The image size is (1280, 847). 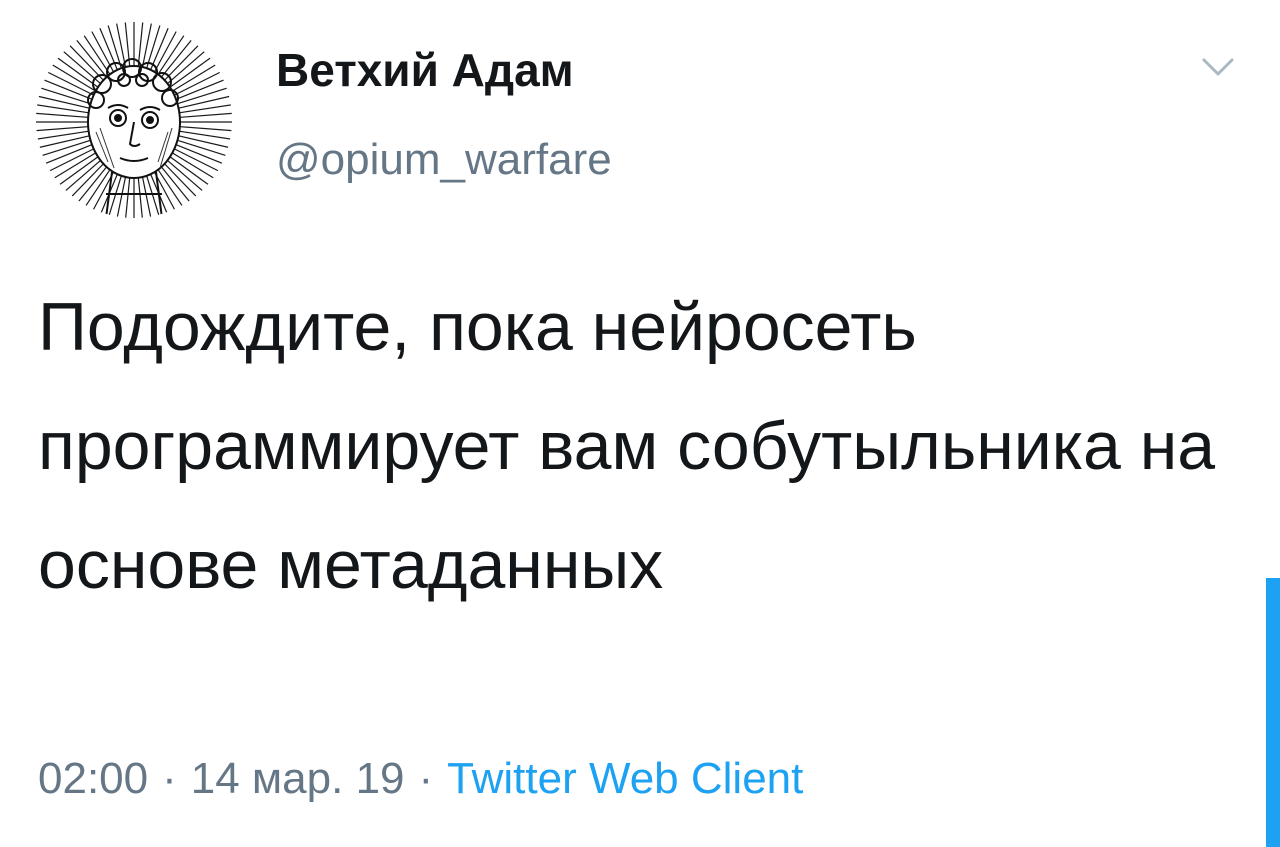 I want to click on tweet-metadata: 02:00 · 14 мар. 19 · Twitter Web Client, so click(x=420, y=779).